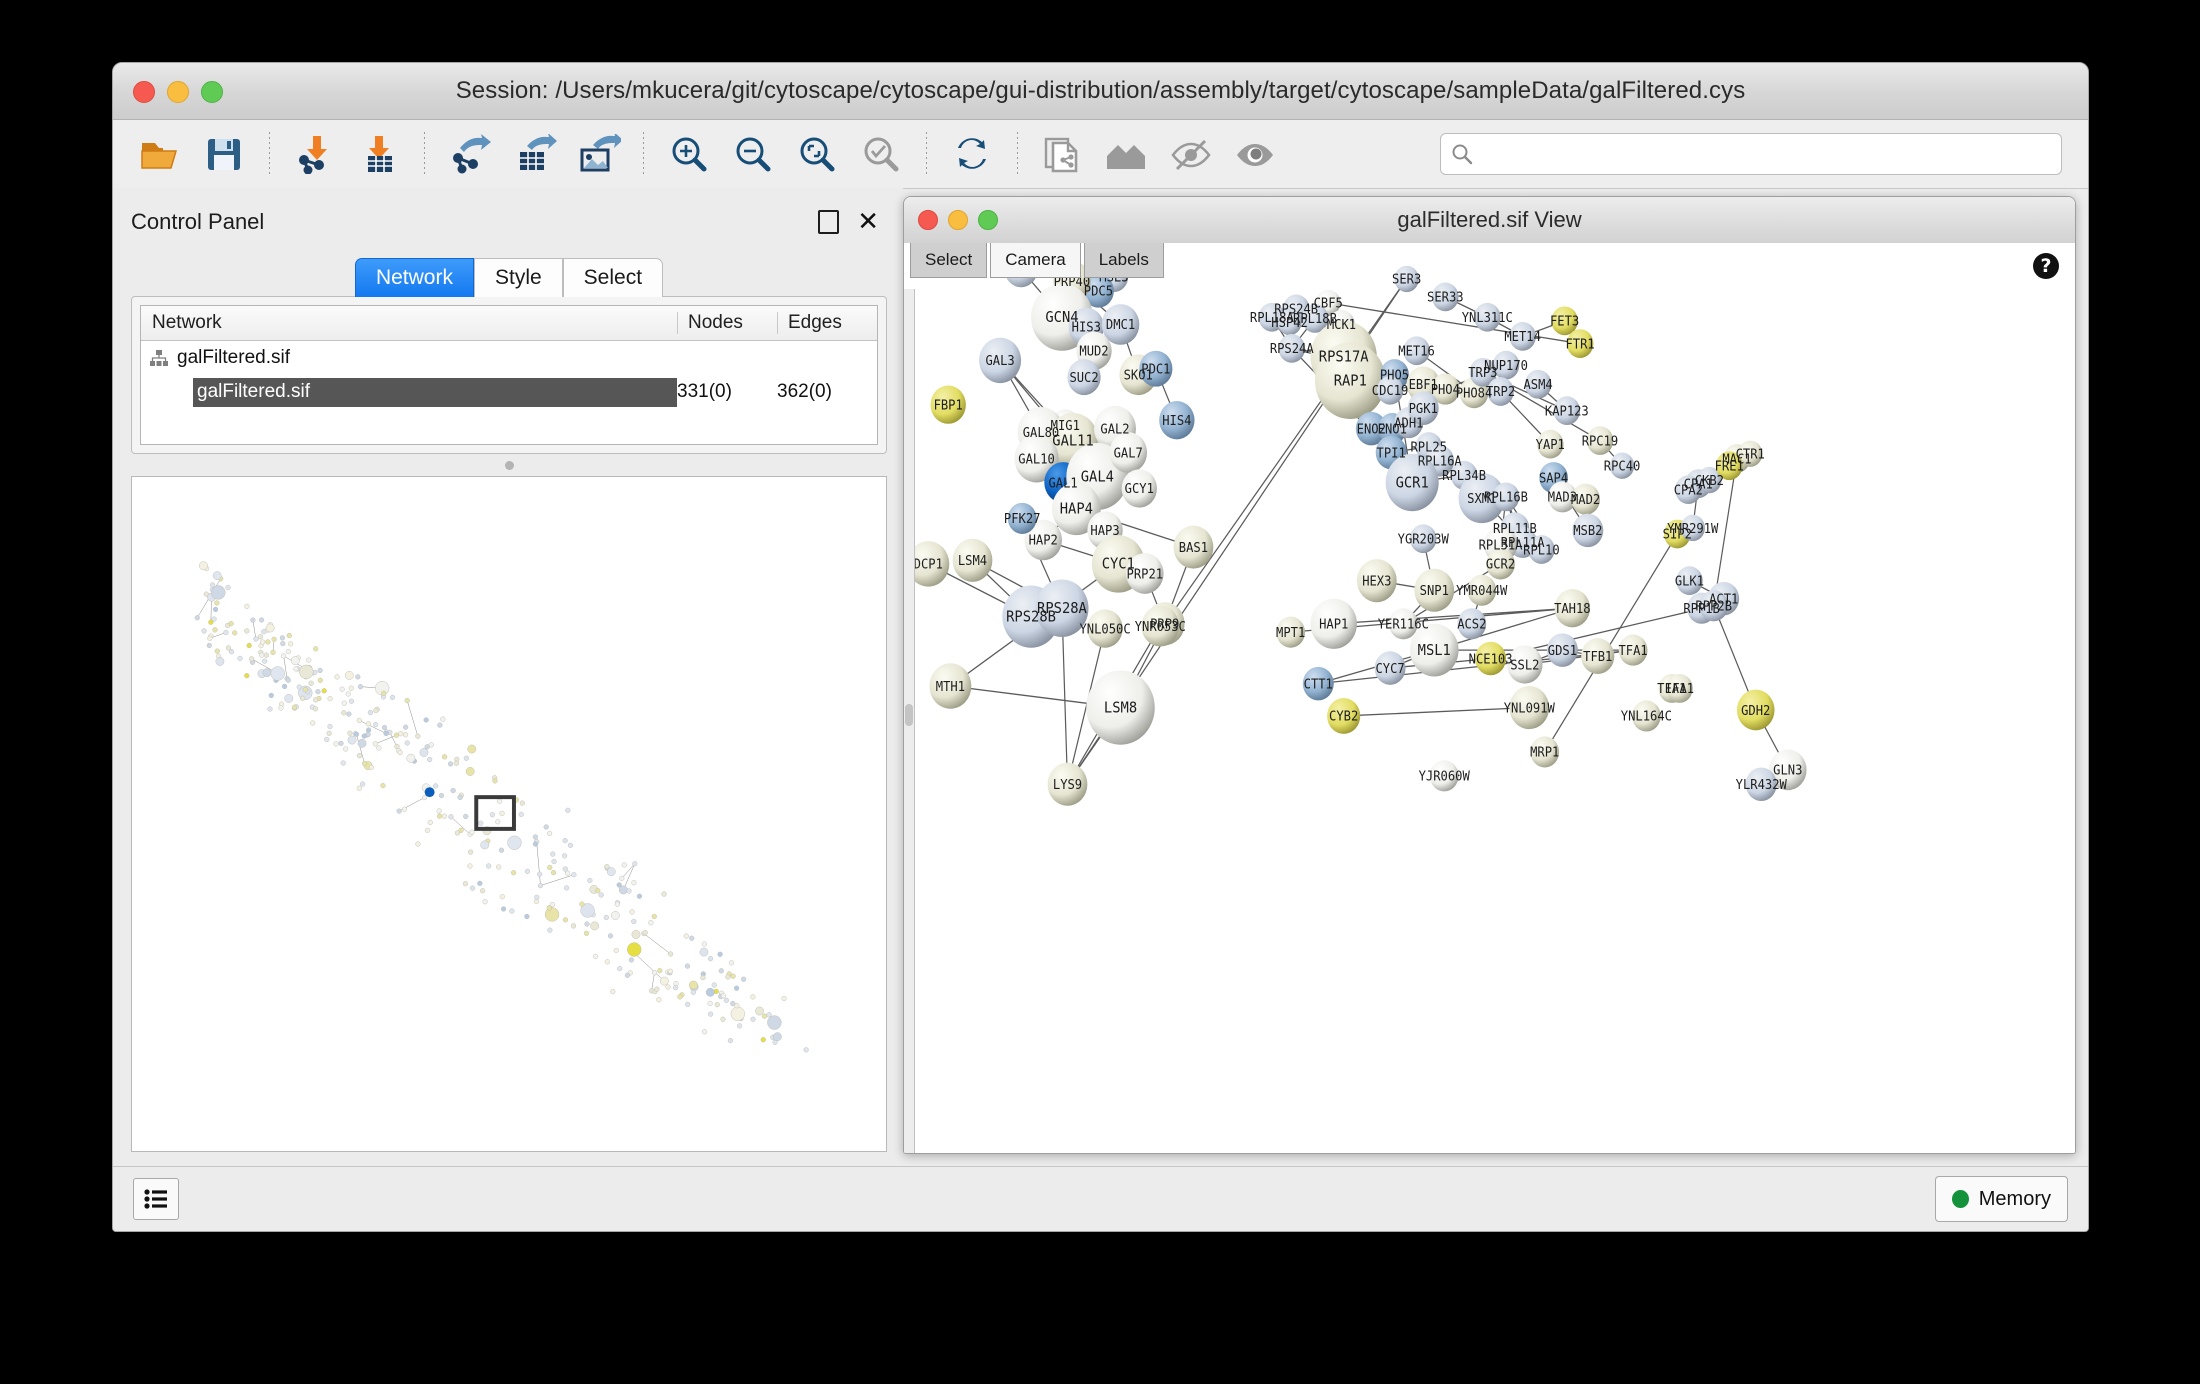 The image size is (2200, 1384). Describe the element at coordinates (1600, 441) in the screenshot. I see `graph-node-label: RPC19` at that location.